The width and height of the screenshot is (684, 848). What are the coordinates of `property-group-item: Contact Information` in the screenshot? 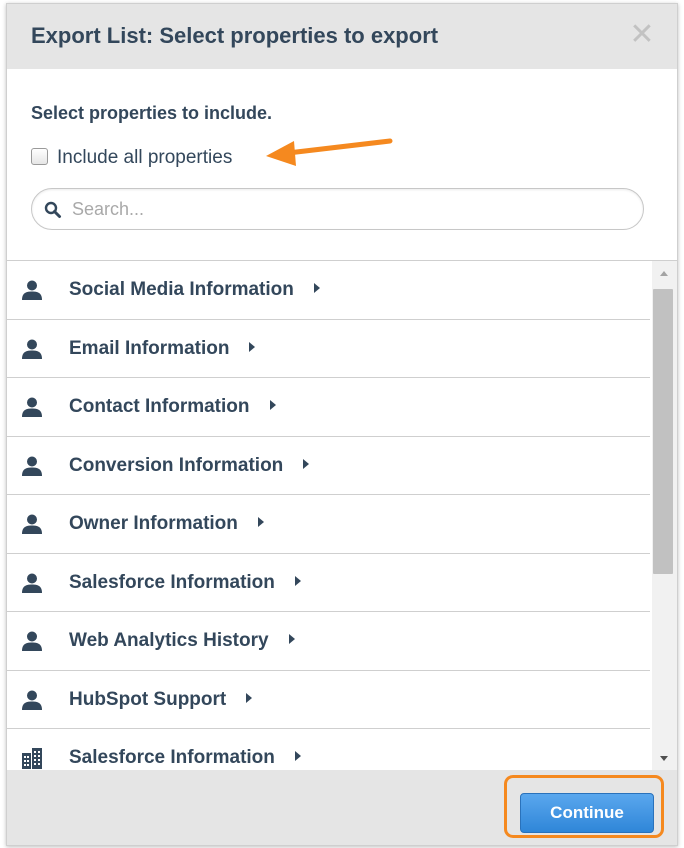 It's located at (328, 407).